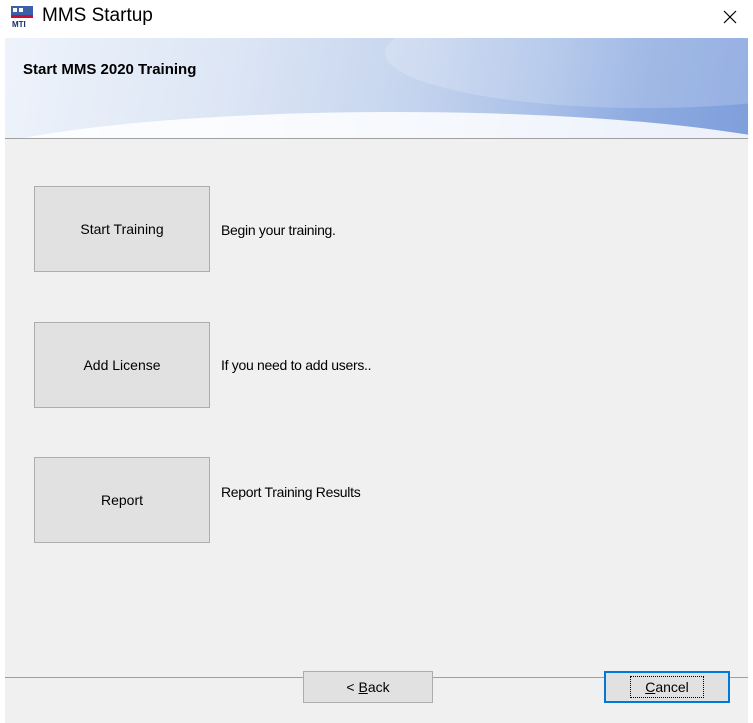 This screenshot has height=723, width=753. I want to click on add-license-description: If you need to add users.., so click(296, 365).